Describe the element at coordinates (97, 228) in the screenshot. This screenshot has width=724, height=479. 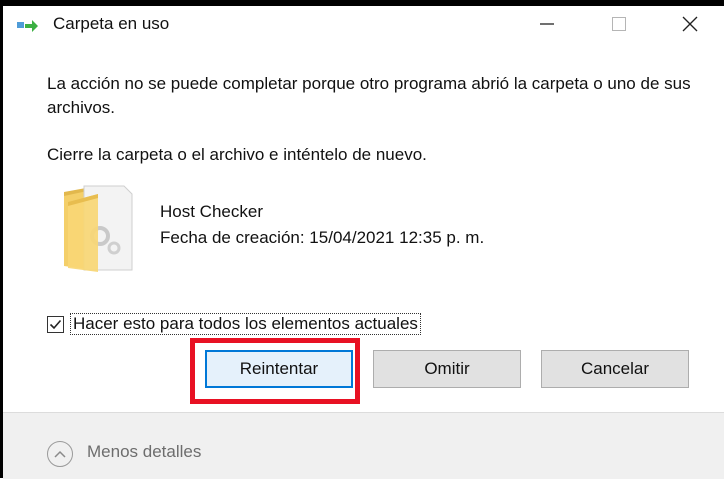
I see `folder-icon` at that location.